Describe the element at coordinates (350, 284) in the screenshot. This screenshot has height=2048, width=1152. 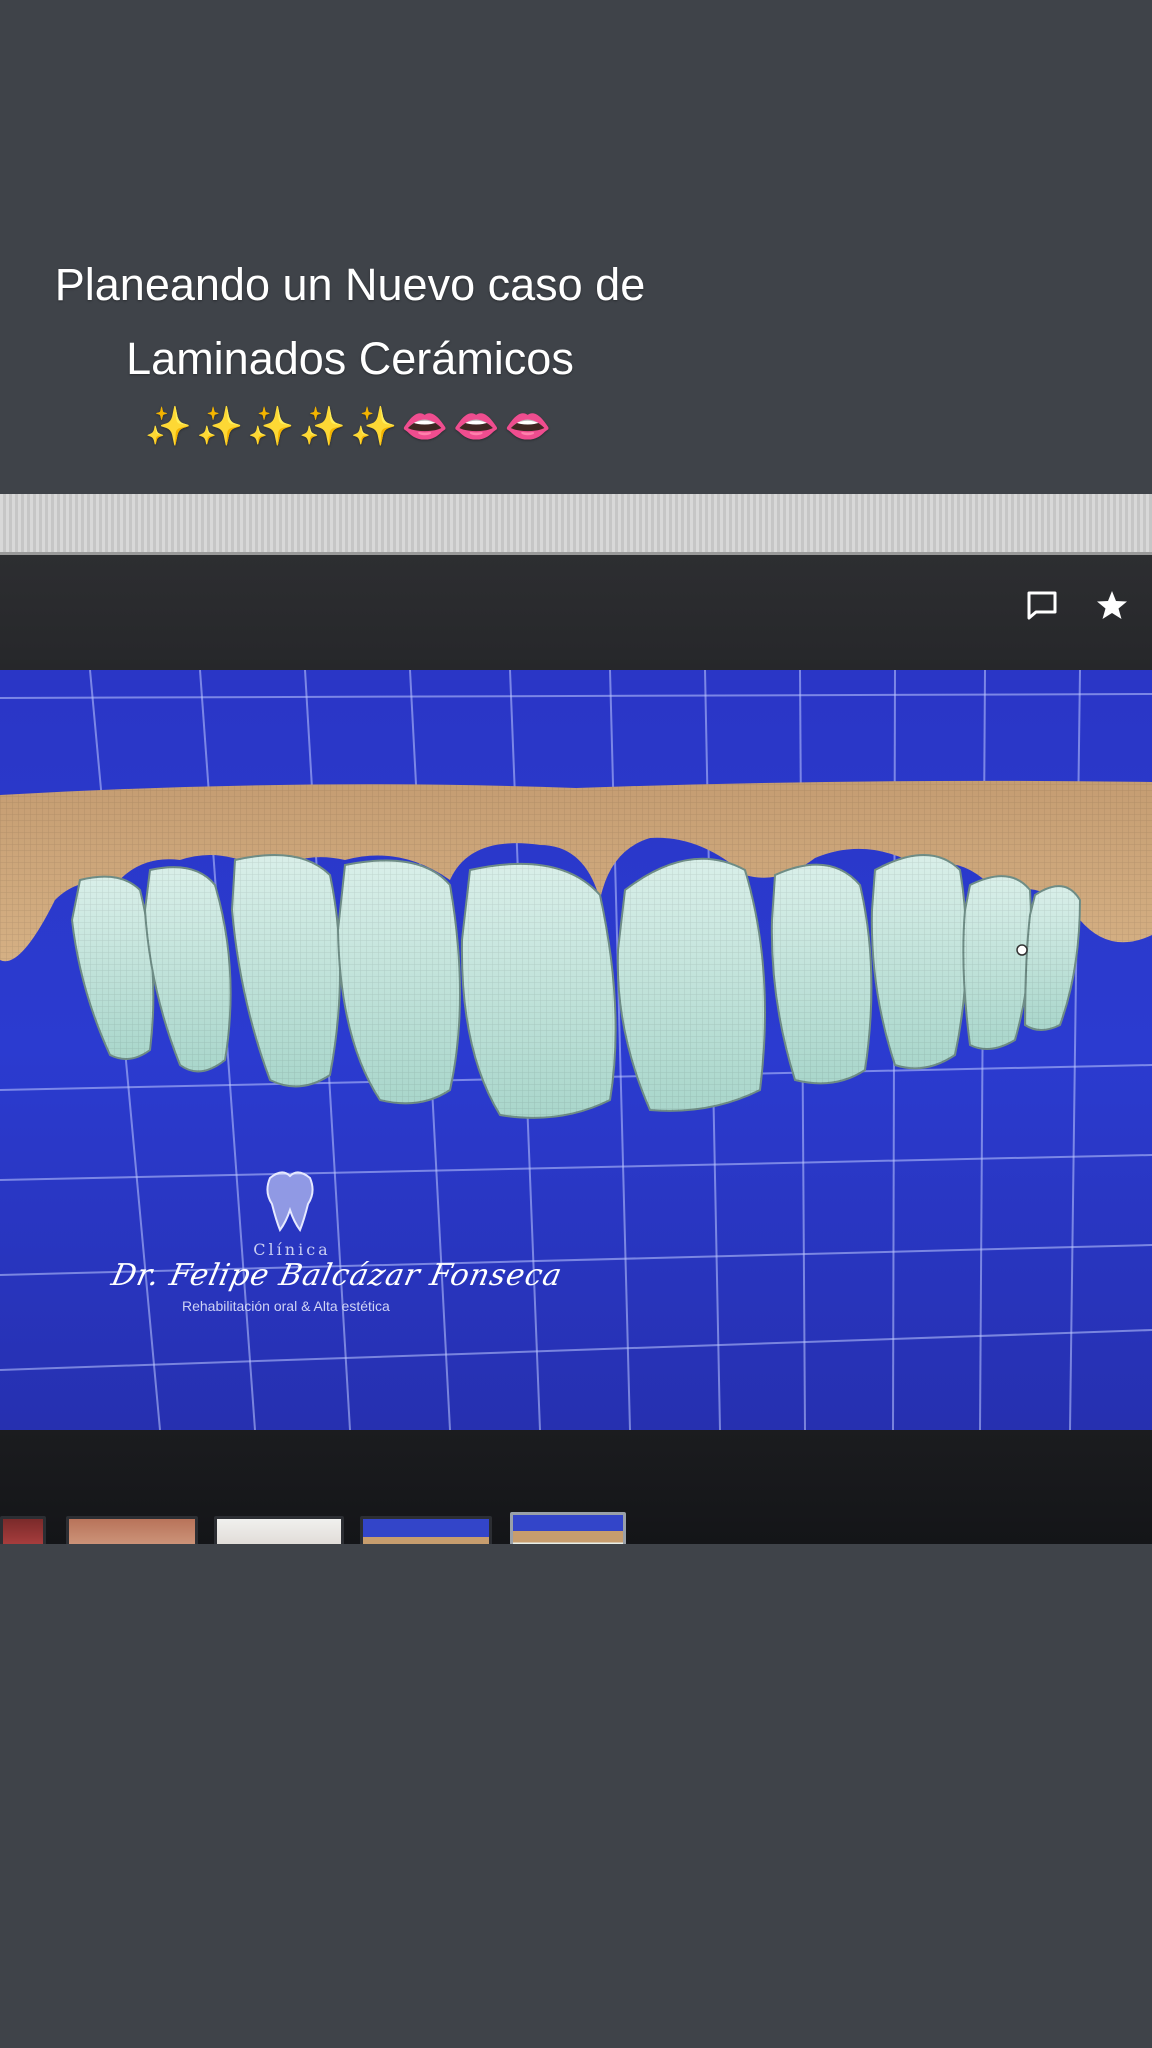
I see `caption-line-1: Planeando un Nuevo caso de` at that location.